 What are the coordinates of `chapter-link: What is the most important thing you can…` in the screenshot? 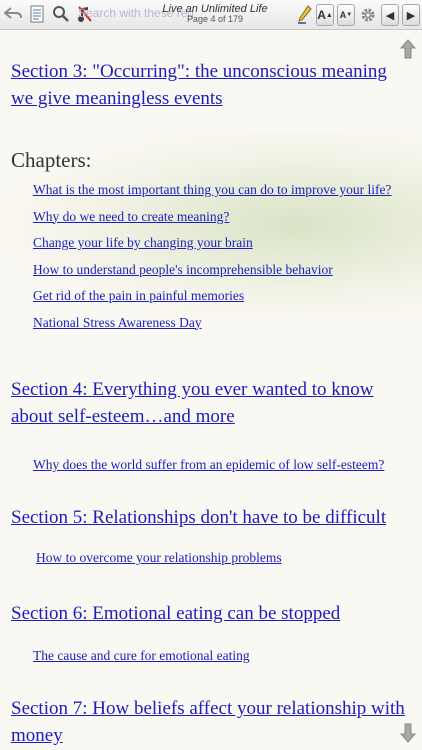 It's located at (212, 189).